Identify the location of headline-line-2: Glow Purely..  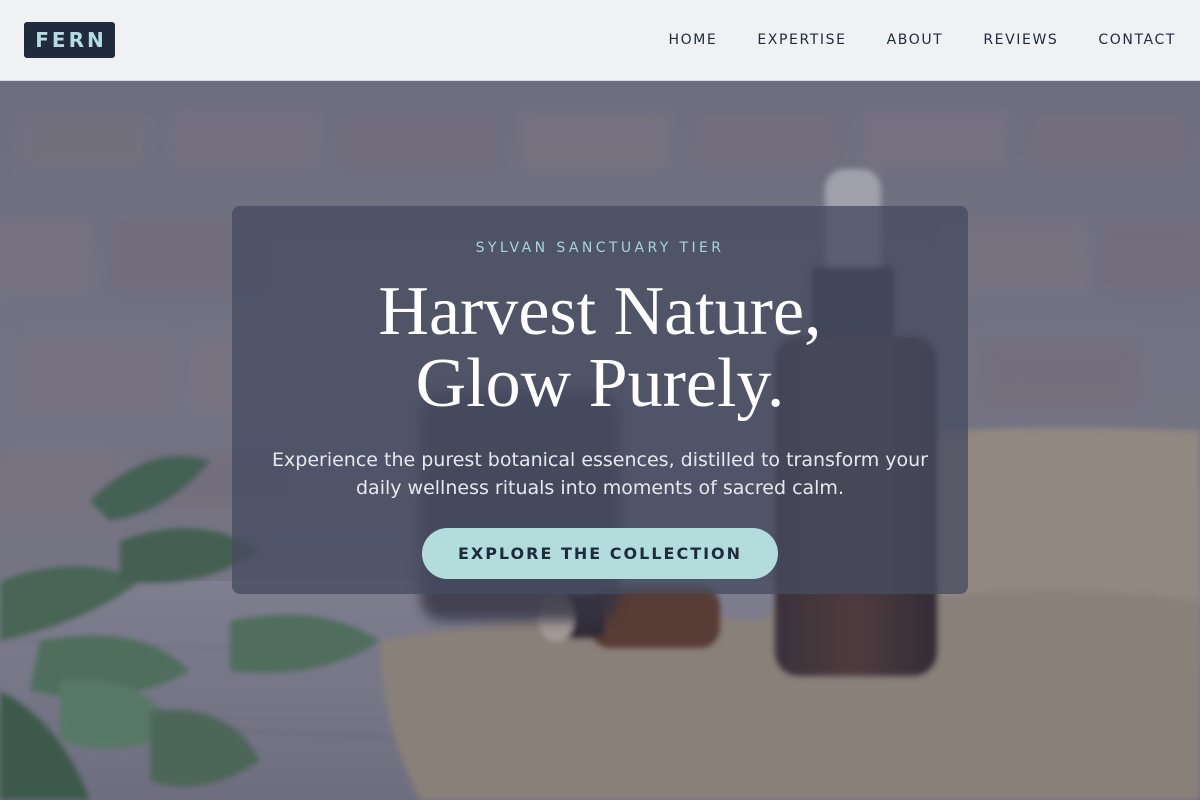
(600, 383).